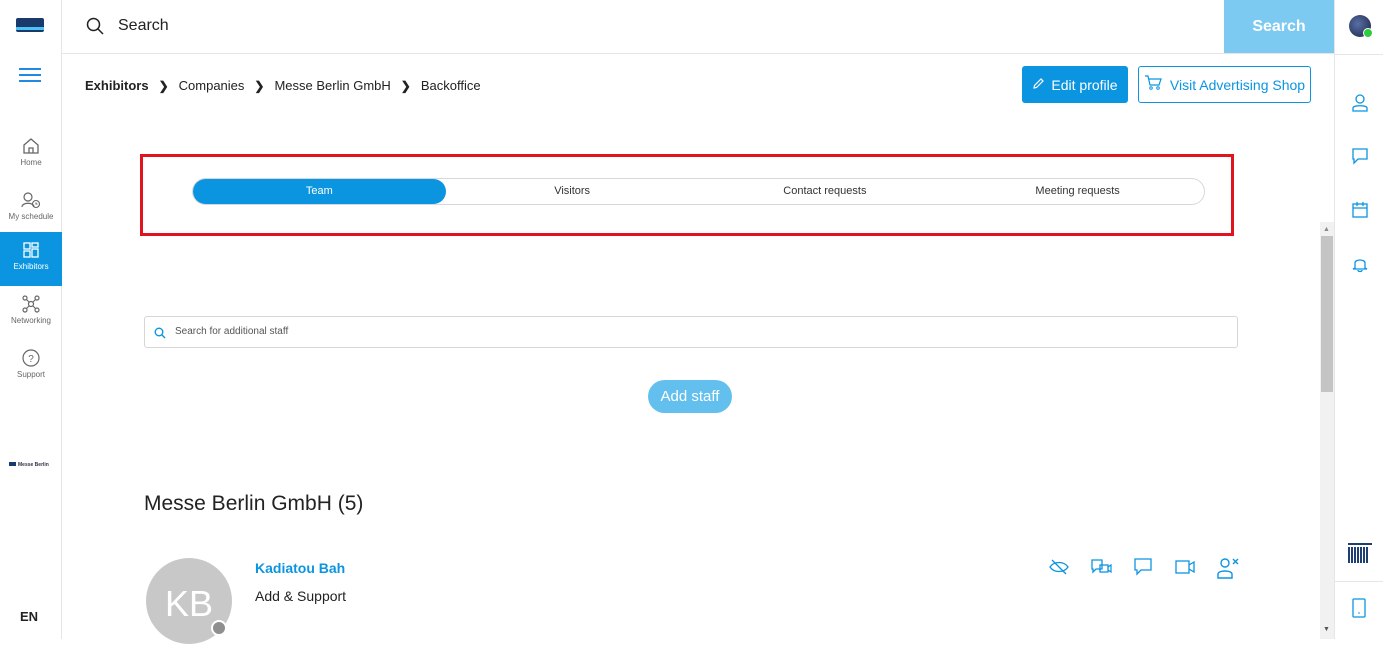  I want to click on support-icon: ?, so click(31, 358).